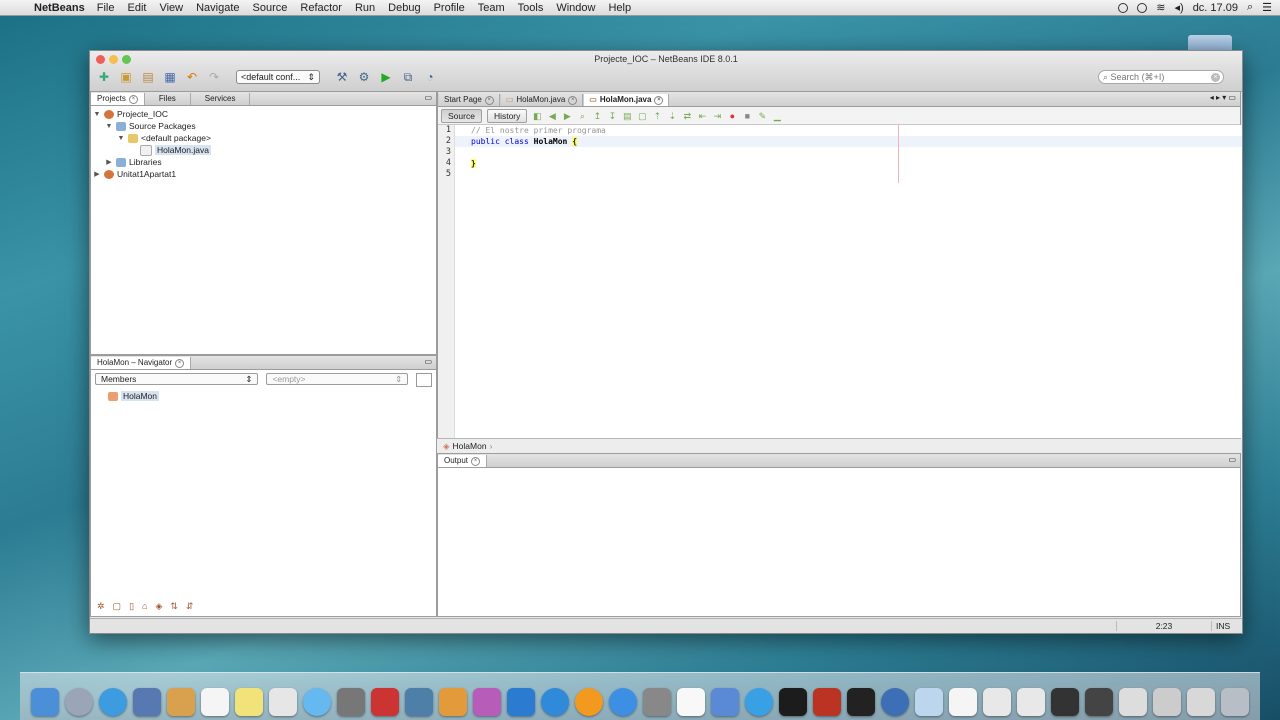  What do you see at coordinates (1160, 7) in the screenshot?
I see `wifi-icon: ≋` at bounding box center [1160, 7].